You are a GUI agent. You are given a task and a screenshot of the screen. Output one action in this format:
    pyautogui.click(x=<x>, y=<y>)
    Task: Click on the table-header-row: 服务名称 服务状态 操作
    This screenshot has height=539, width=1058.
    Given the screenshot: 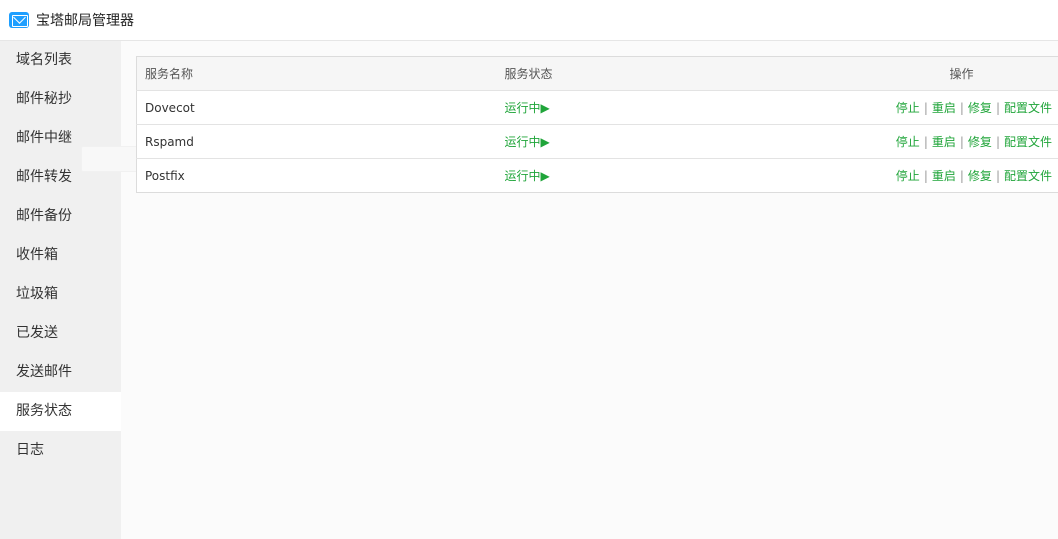 What is the action you would take?
    pyautogui.click(x=597, y=73)
    